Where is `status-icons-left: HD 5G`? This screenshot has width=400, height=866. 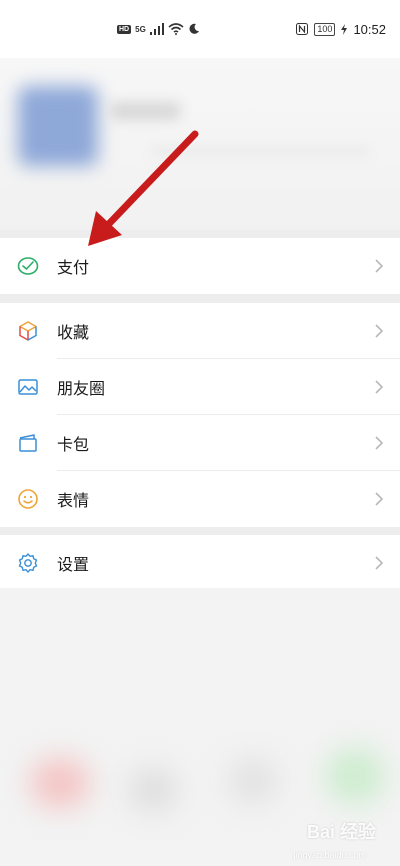
status-icons-left: HD 5G is located at coordinates (158, 29).